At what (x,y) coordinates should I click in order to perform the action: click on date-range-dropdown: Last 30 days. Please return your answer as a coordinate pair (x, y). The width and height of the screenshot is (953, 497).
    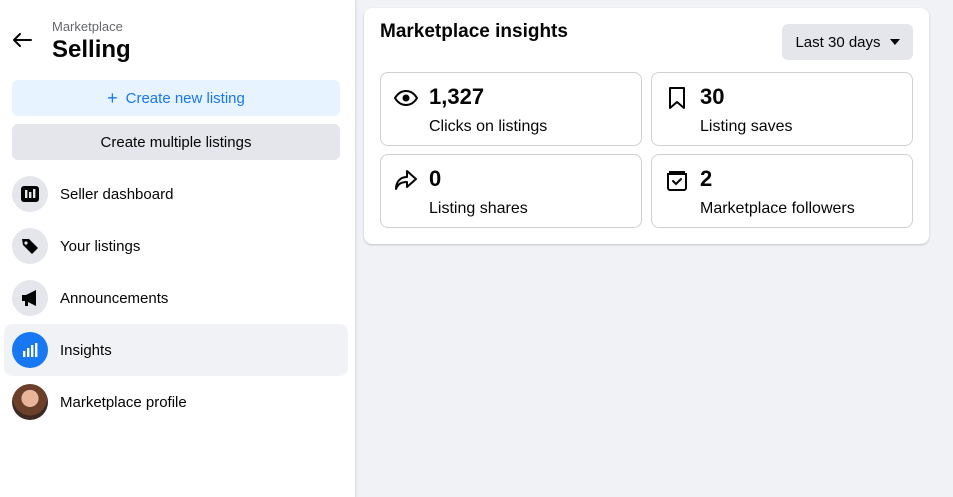
    Looking at the image, I should click on (847, 42).